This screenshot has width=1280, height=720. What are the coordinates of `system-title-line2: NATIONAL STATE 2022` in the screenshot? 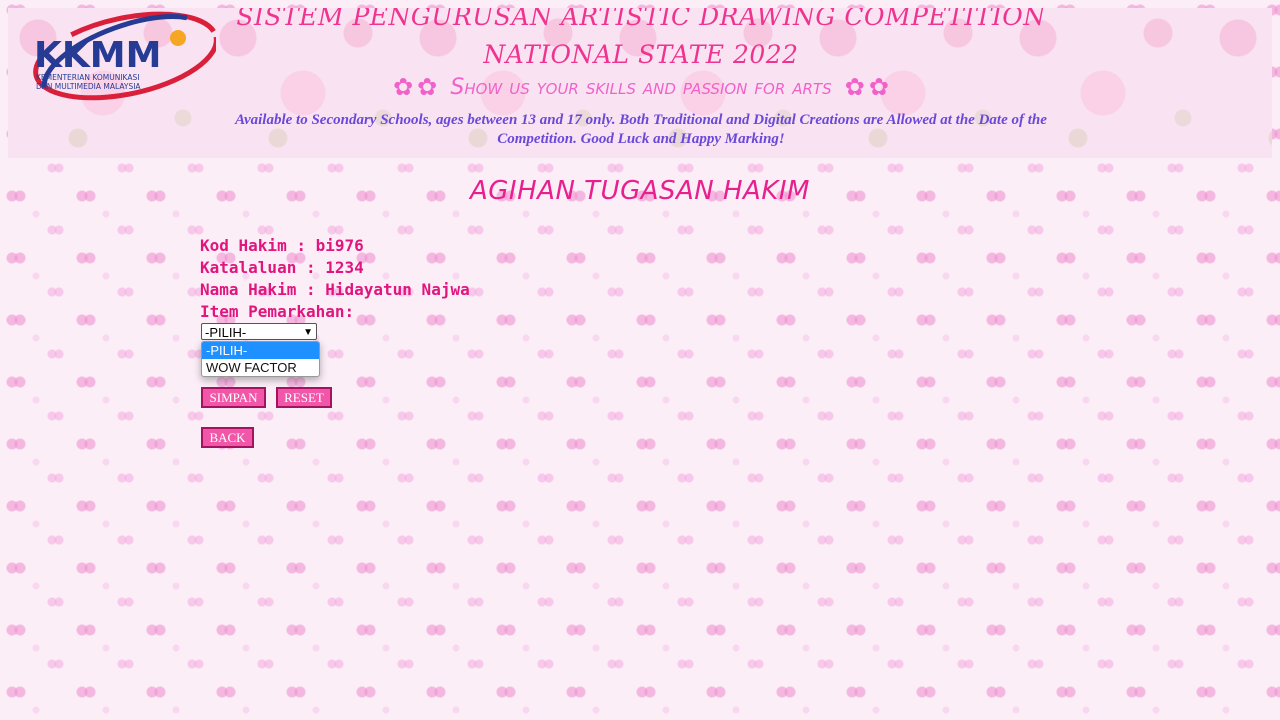 It's located at (641, 54).